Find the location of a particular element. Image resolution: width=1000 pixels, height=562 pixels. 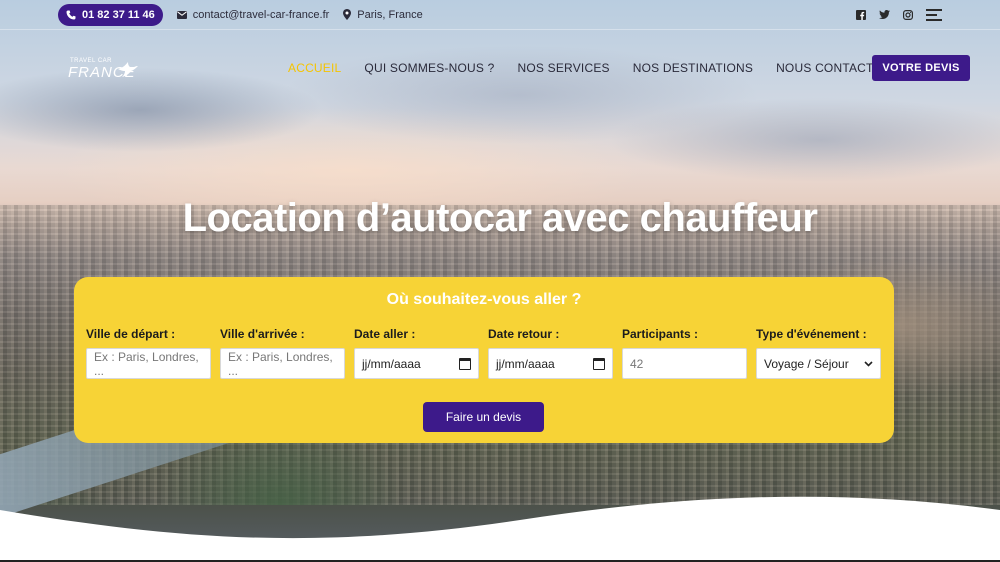

location-text: Paris, France is located at coordinates (390, 14).